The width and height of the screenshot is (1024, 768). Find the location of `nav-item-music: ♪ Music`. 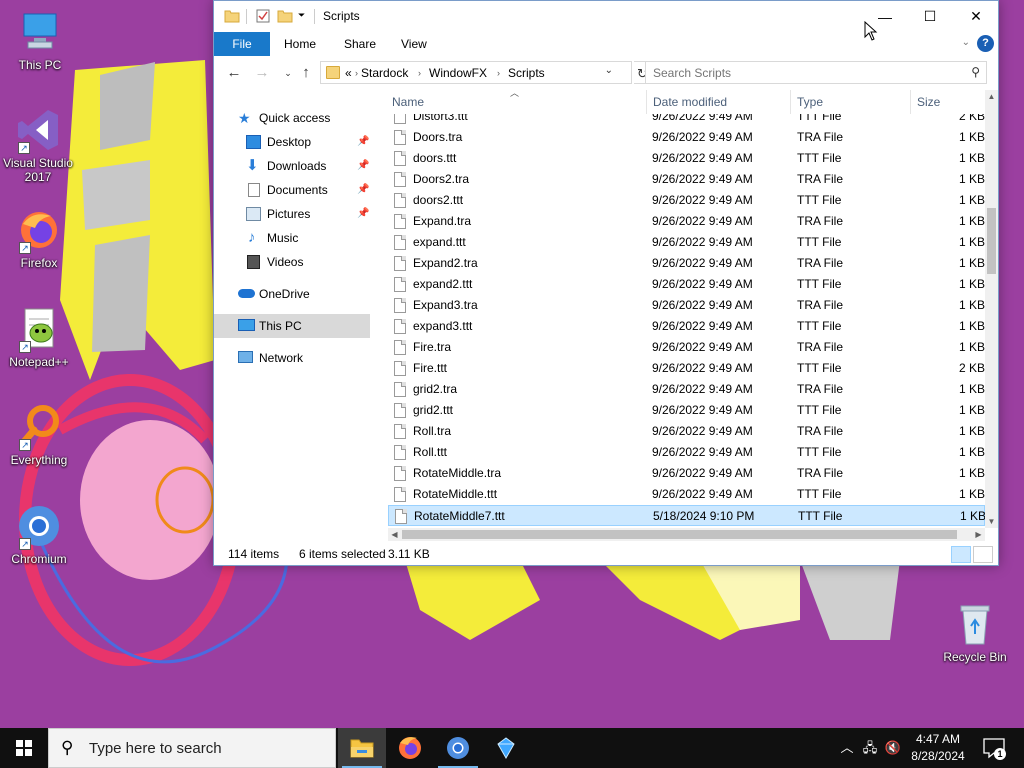

nav-item-music: ♪ Music is located at coordinates (292, 238).